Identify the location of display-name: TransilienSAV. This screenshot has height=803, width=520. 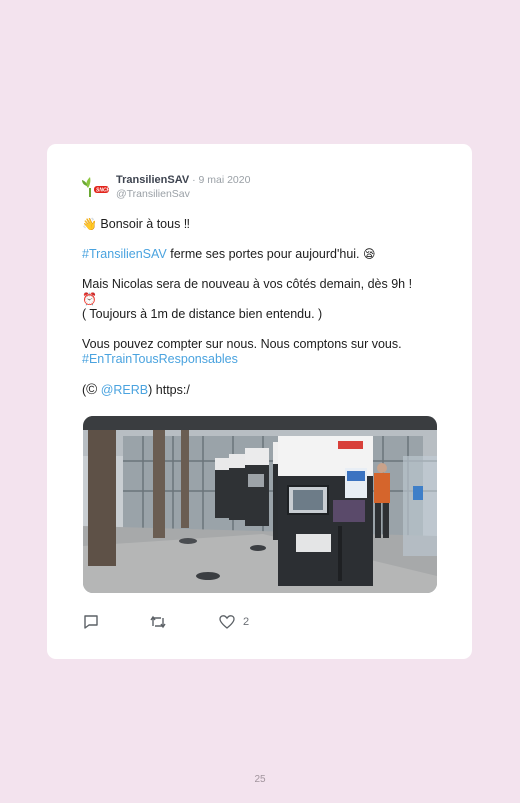
(152, 180).